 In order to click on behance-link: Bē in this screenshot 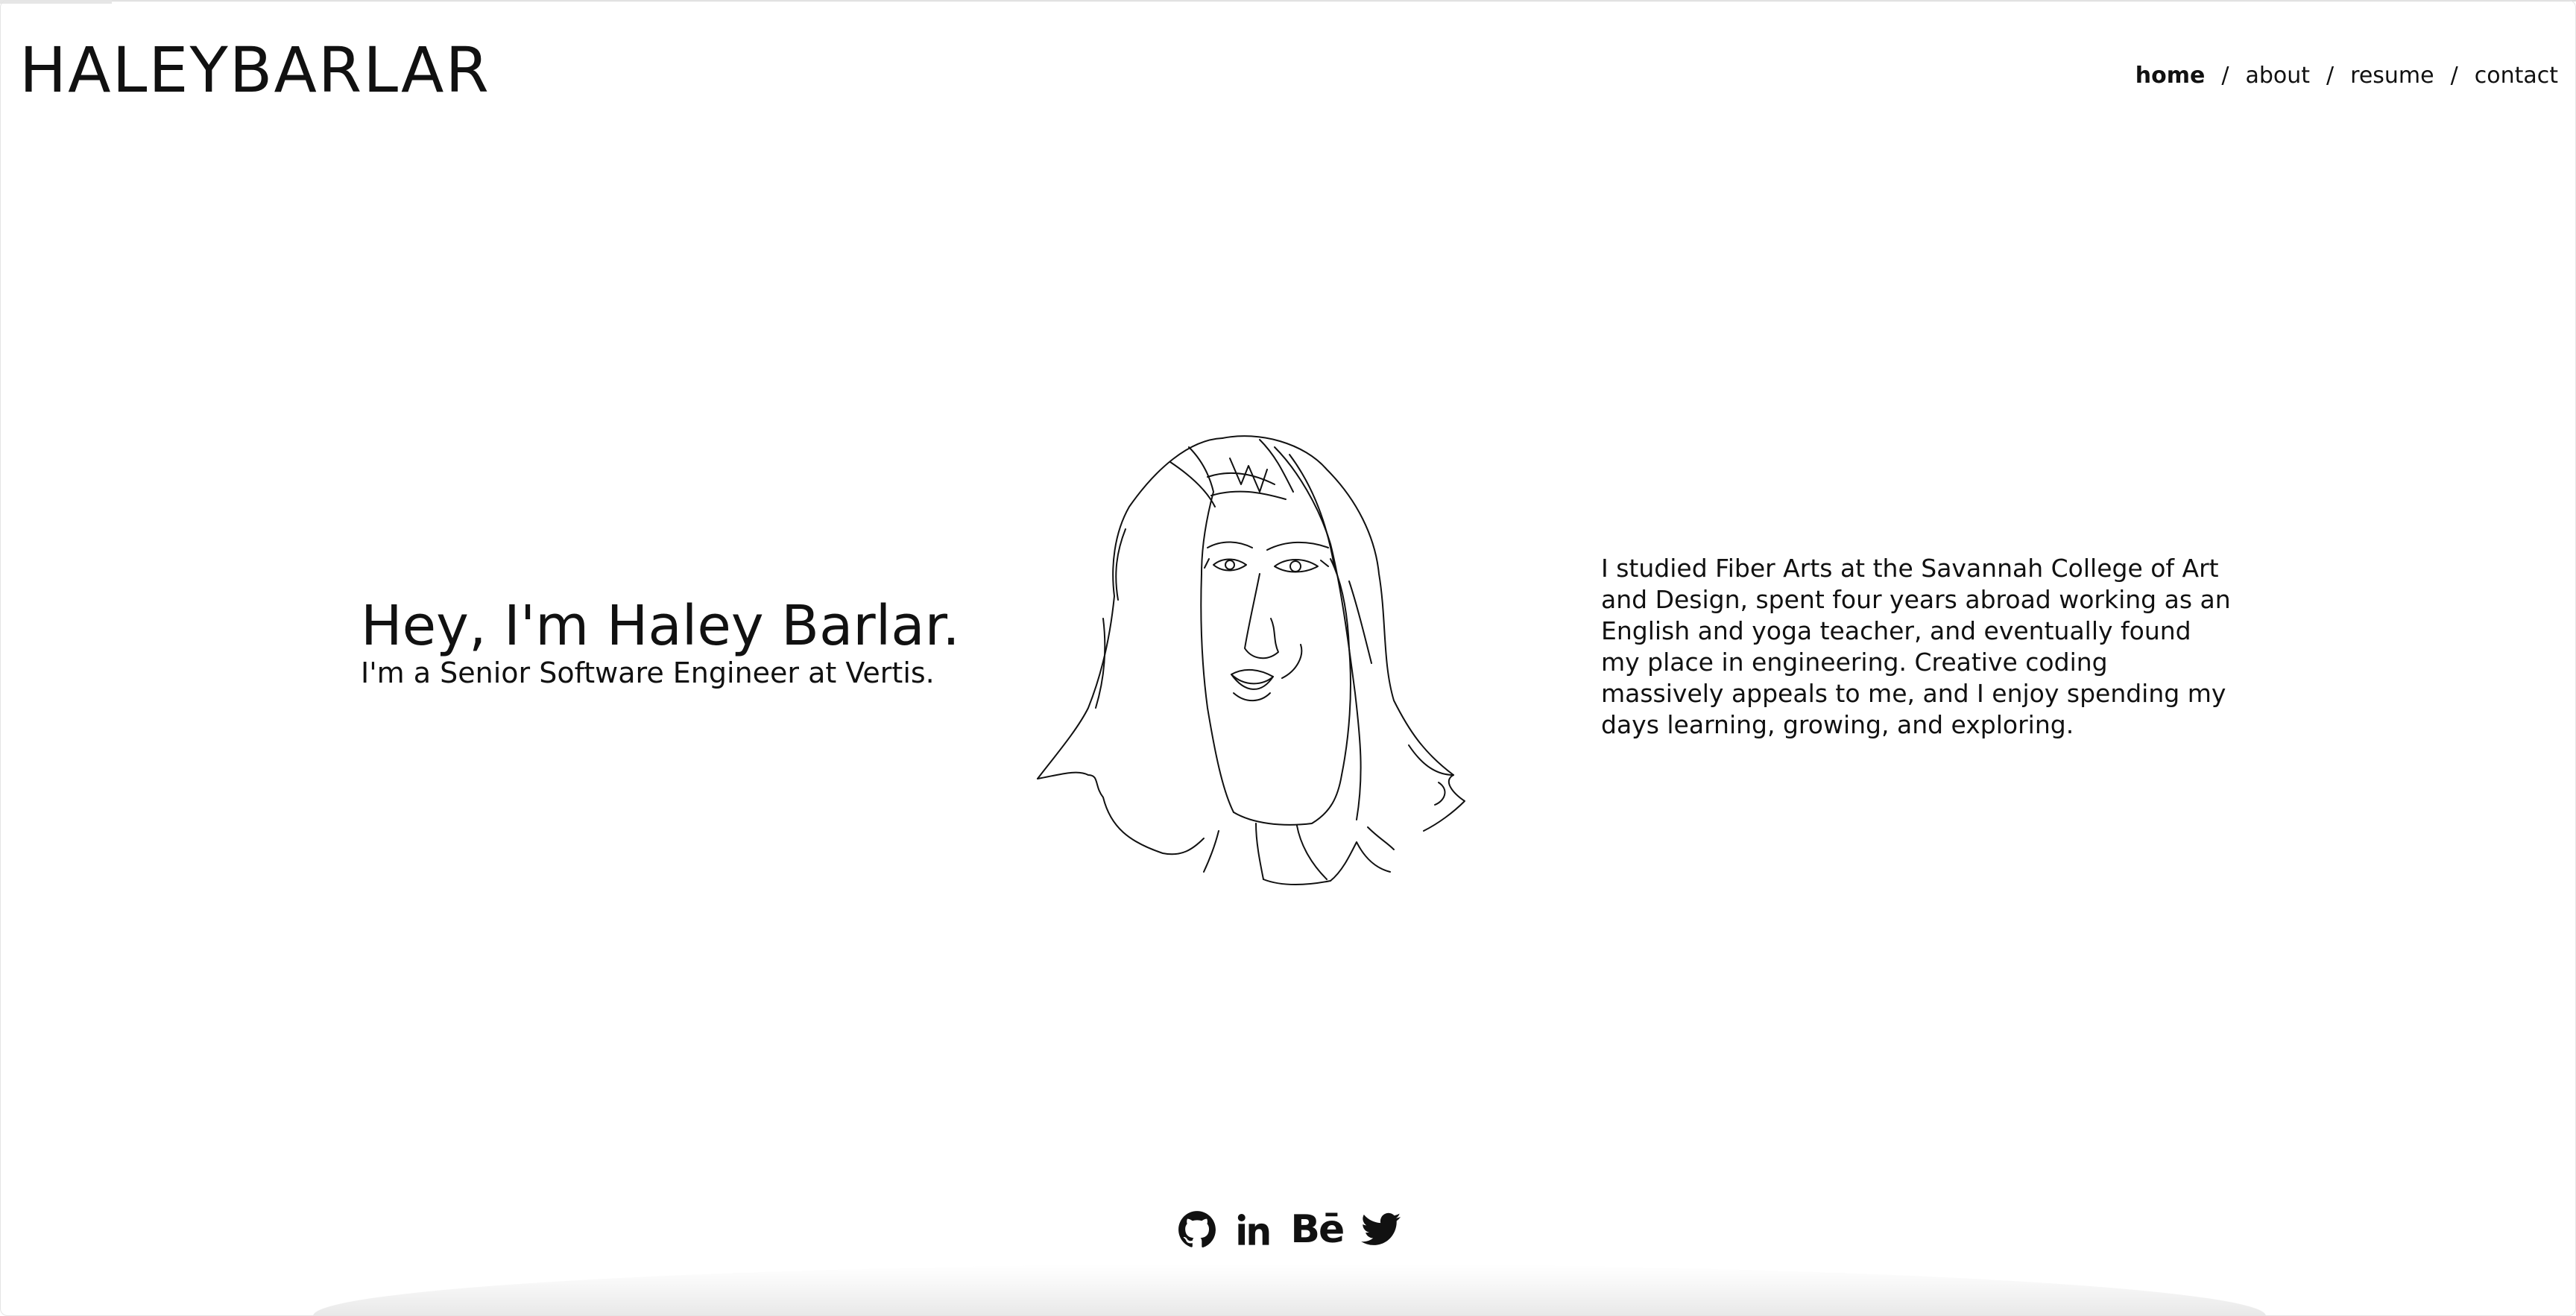, I will do `click(1317, 1229)`.